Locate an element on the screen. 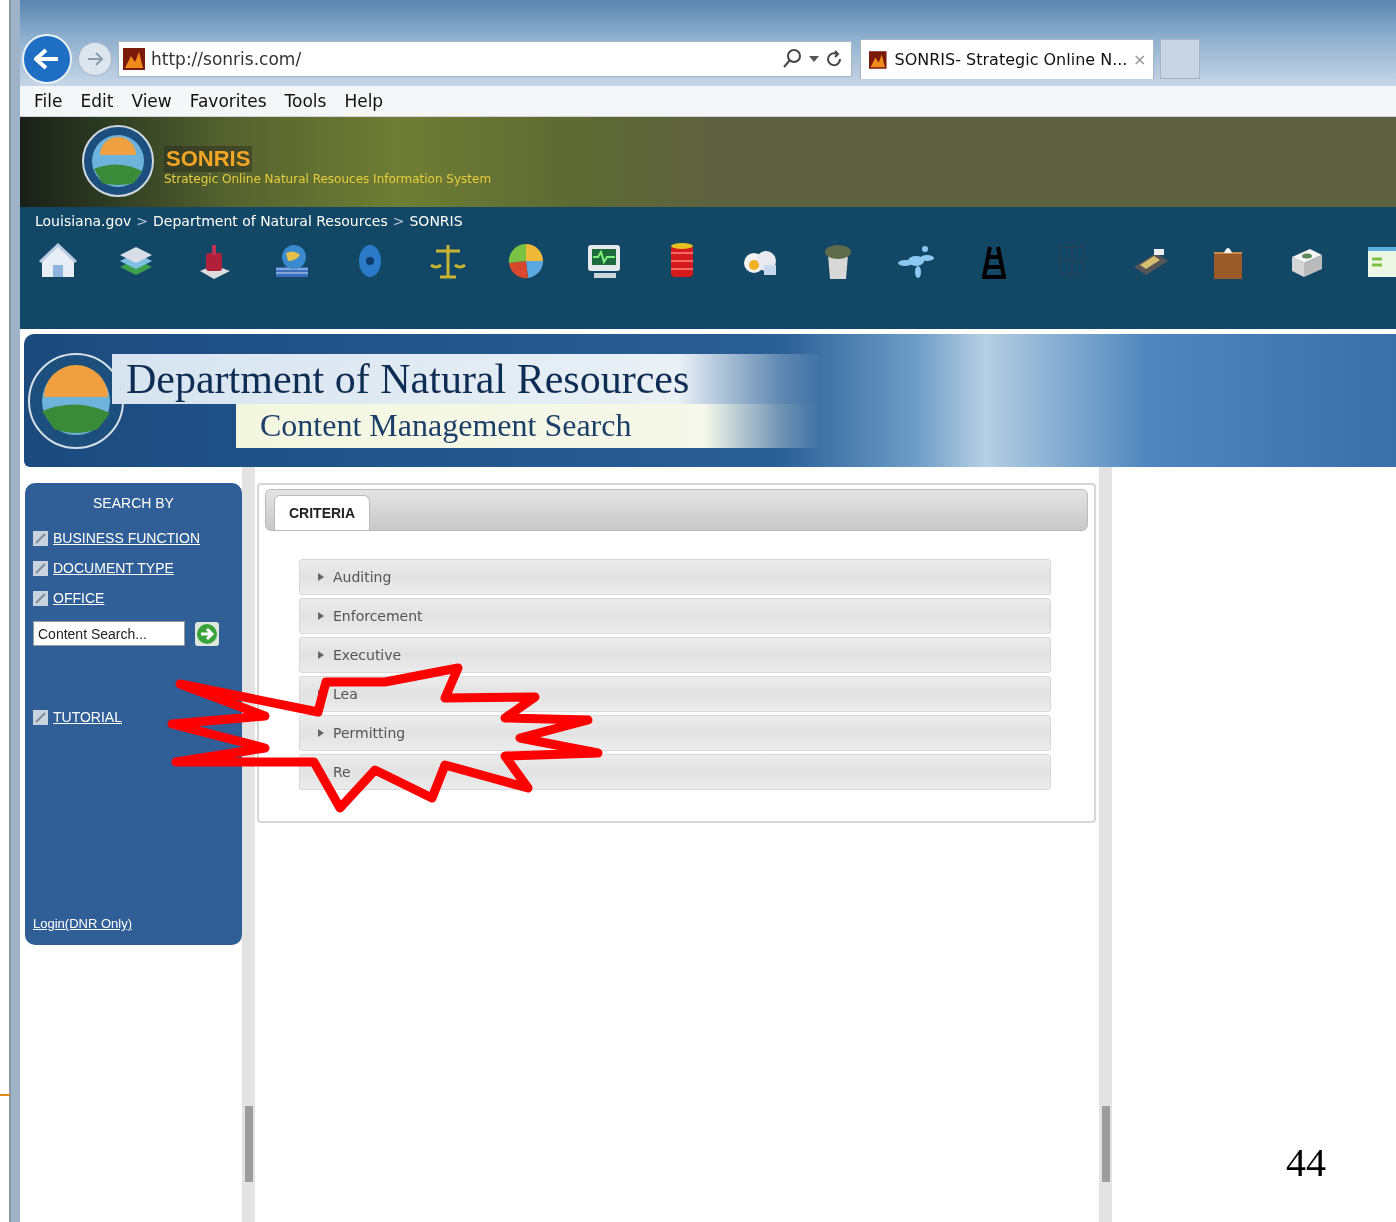 The image size is (1396, 1222). menu-item: Edit is located at coordinates (97, 101).